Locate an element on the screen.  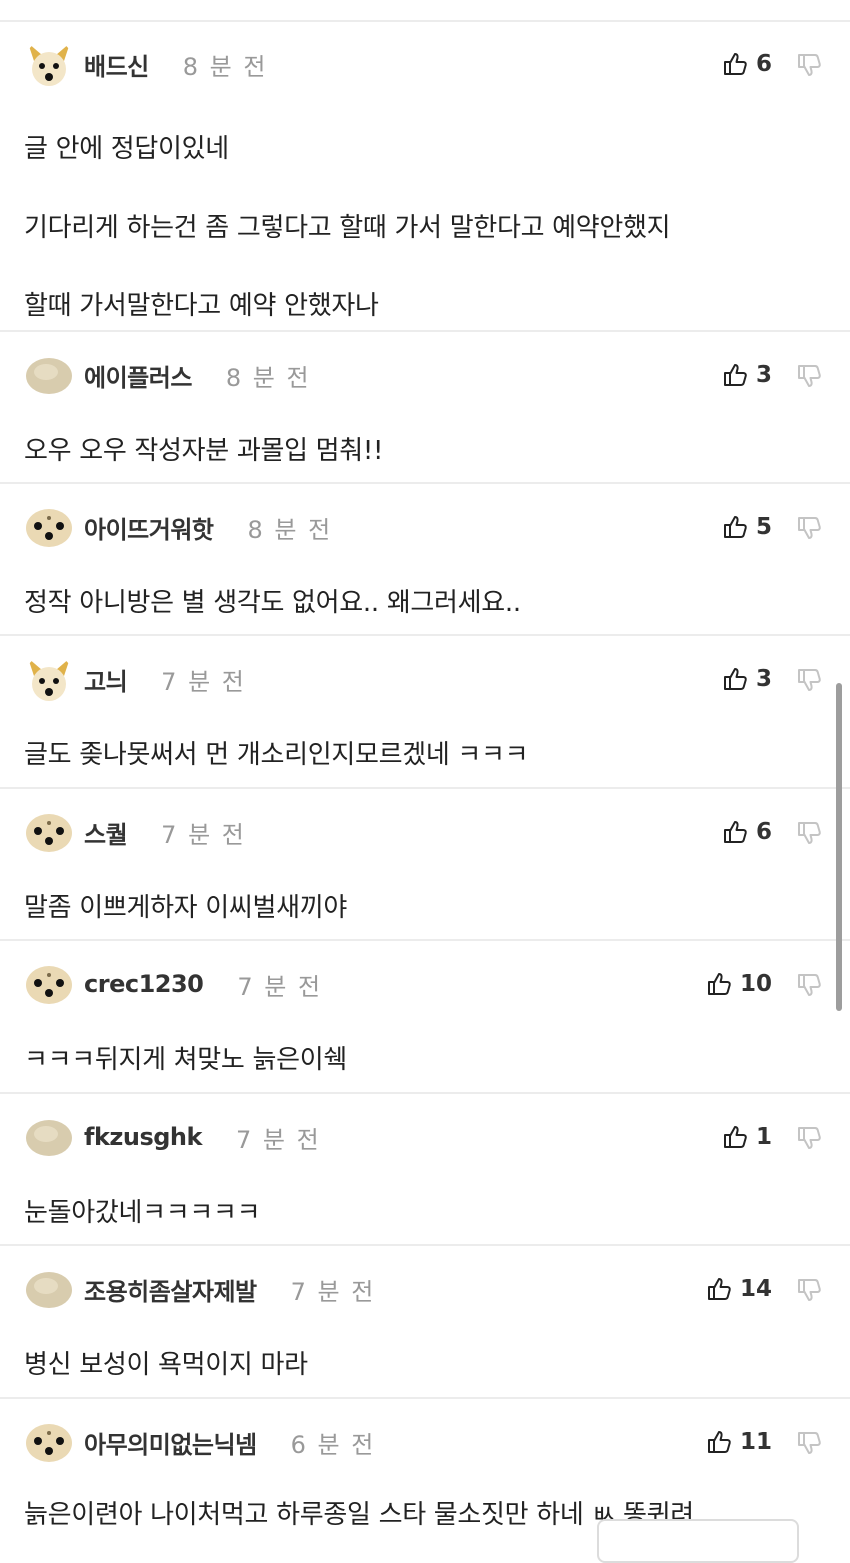
like-count: 1 is located at coordinates (763, 1137).